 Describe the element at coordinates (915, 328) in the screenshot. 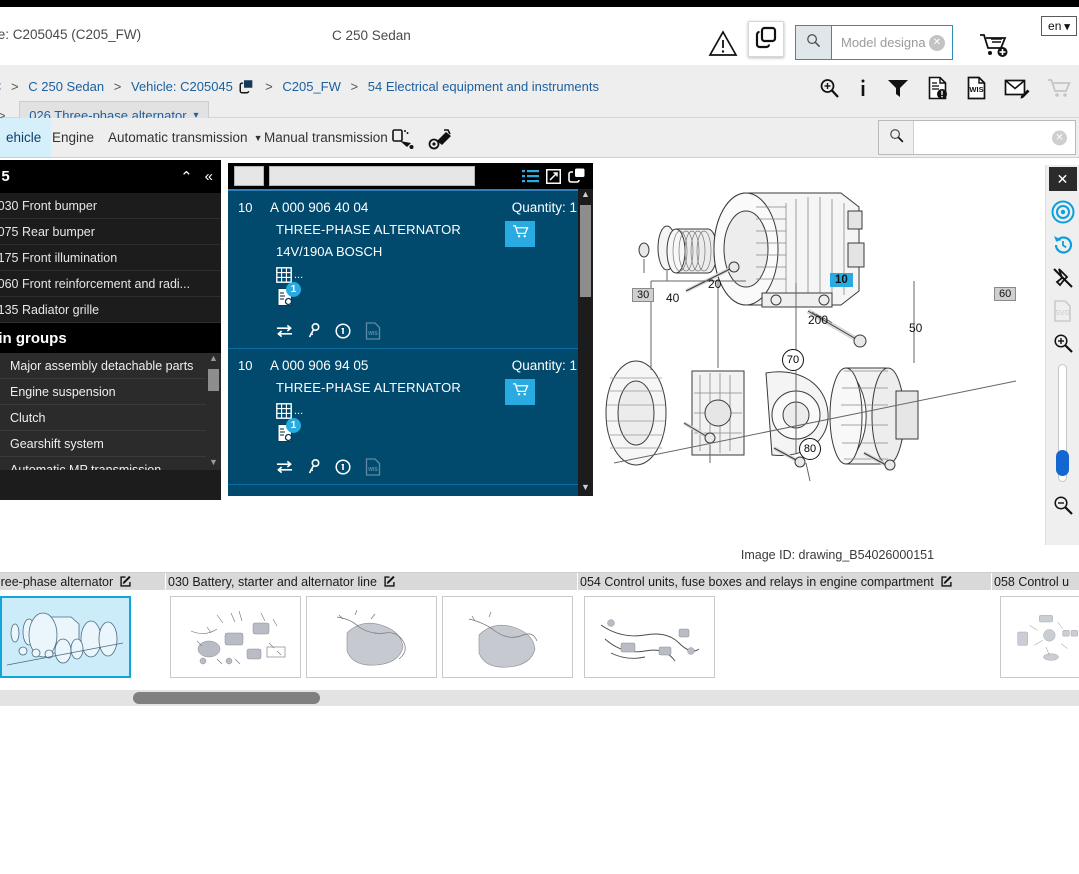

I see `callout-50: 50` at that location.